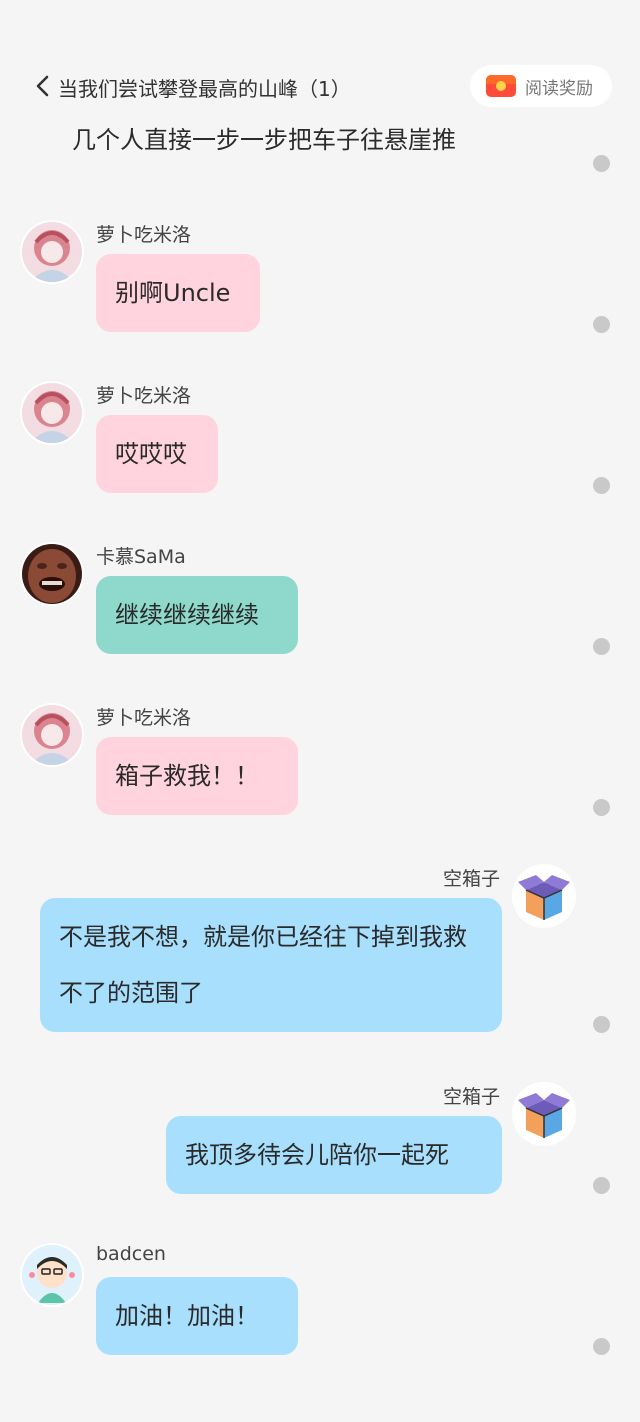  I want to click on narration-text: 几个人直接一步一步把车子往悬崖推, so click(264, 140).